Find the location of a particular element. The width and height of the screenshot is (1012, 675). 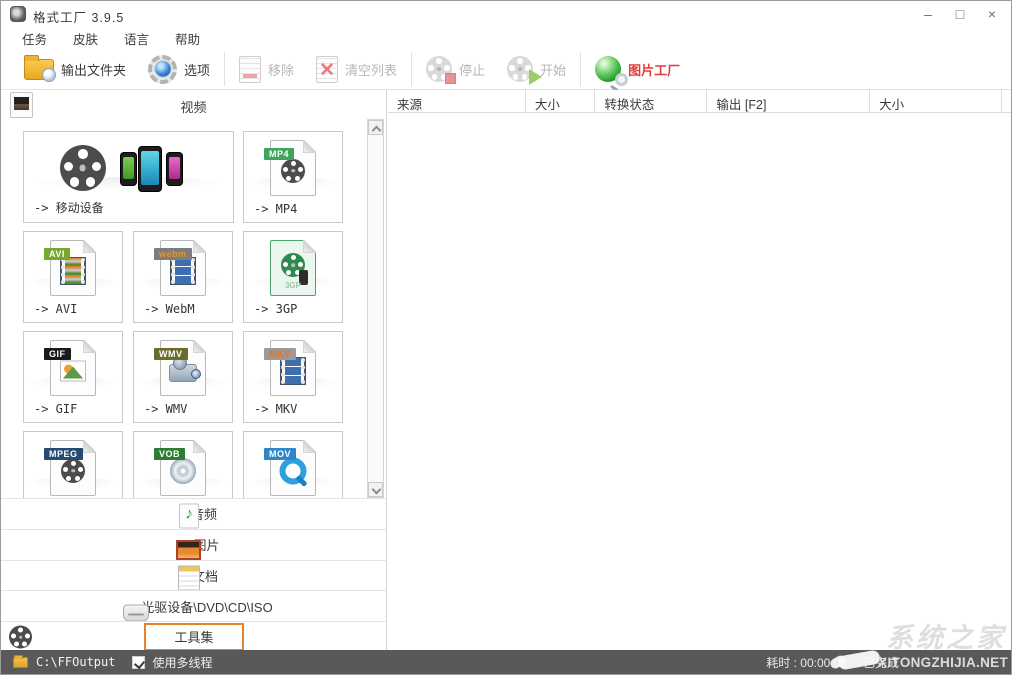

stop-label: 停止 is located at coordinates (472, 70).